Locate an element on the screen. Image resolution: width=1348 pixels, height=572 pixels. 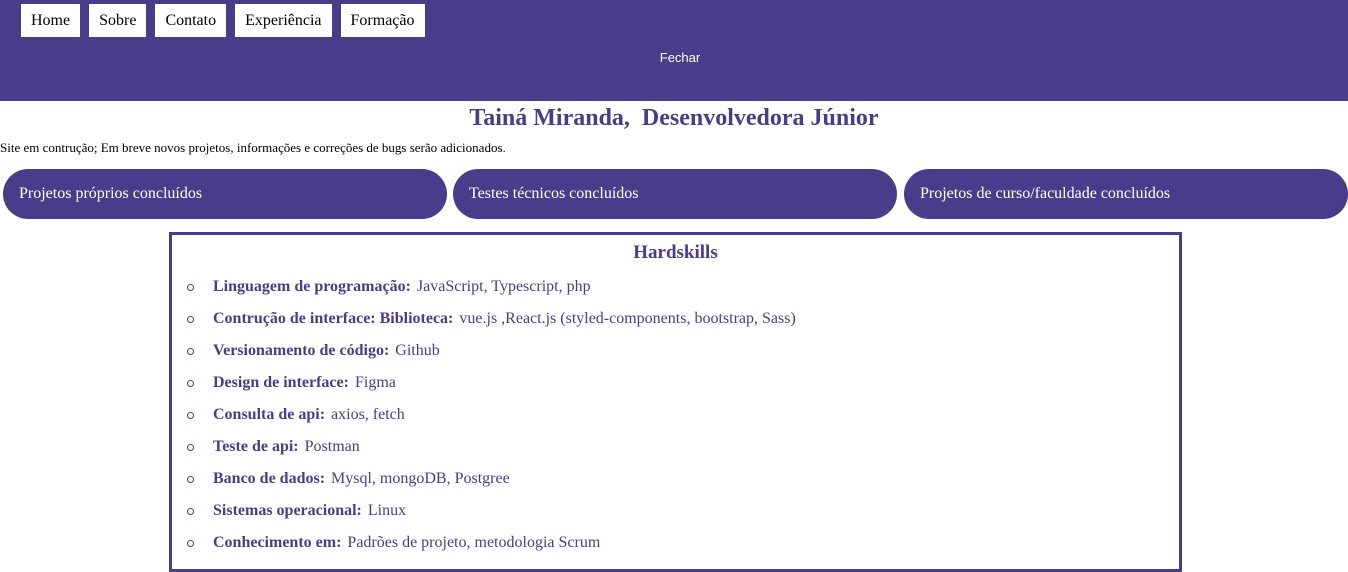
skill-value: axios, fetch is located at coordinates (368, 414).